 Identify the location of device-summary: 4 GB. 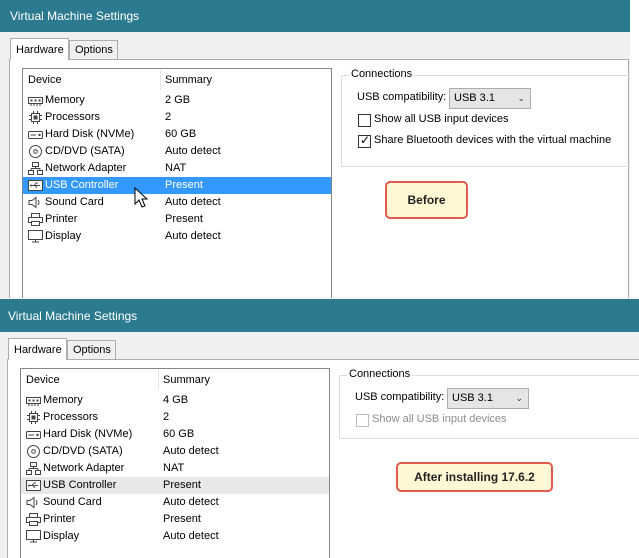
(176, 400).